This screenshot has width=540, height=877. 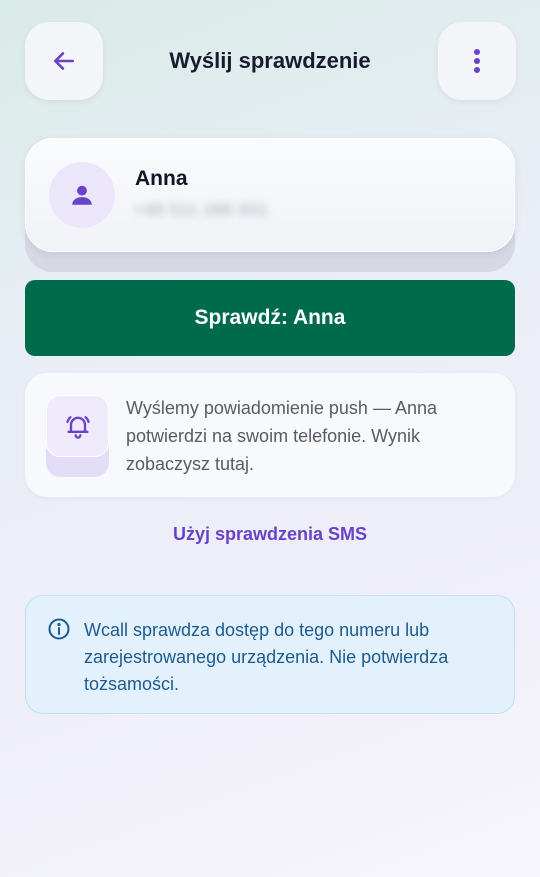 I want to click on back-button, so click(x=64, y=61).